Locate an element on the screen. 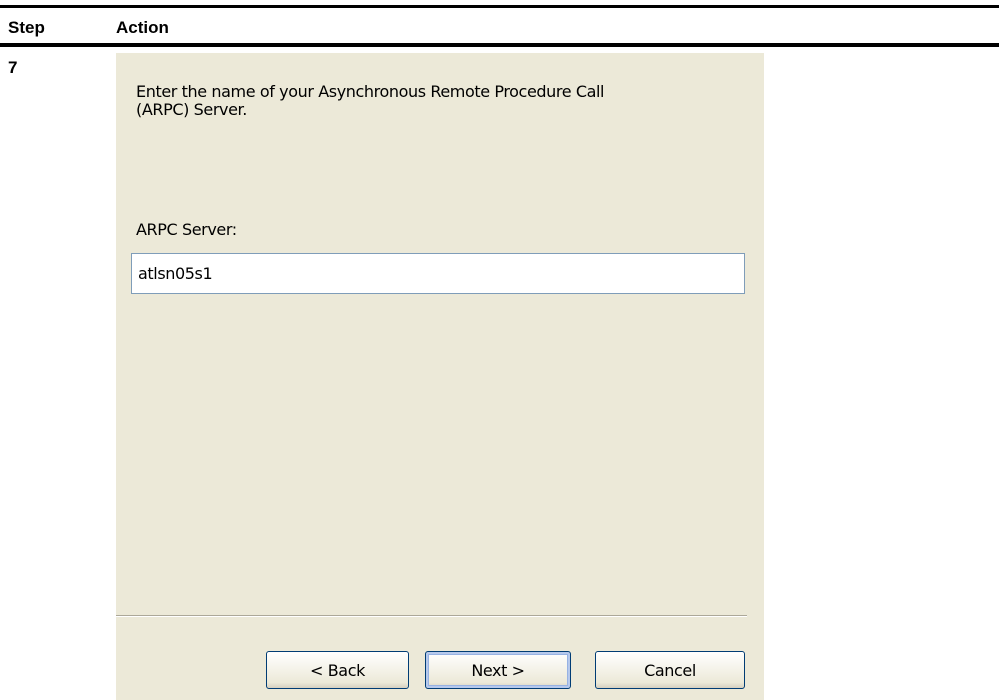  back-button: < Back is located at coordinates (337, 670).